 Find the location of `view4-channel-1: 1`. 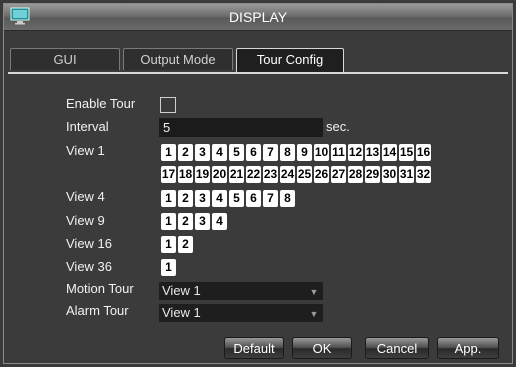

view4-channel-1: 1 is located at coordinates (168, 198).